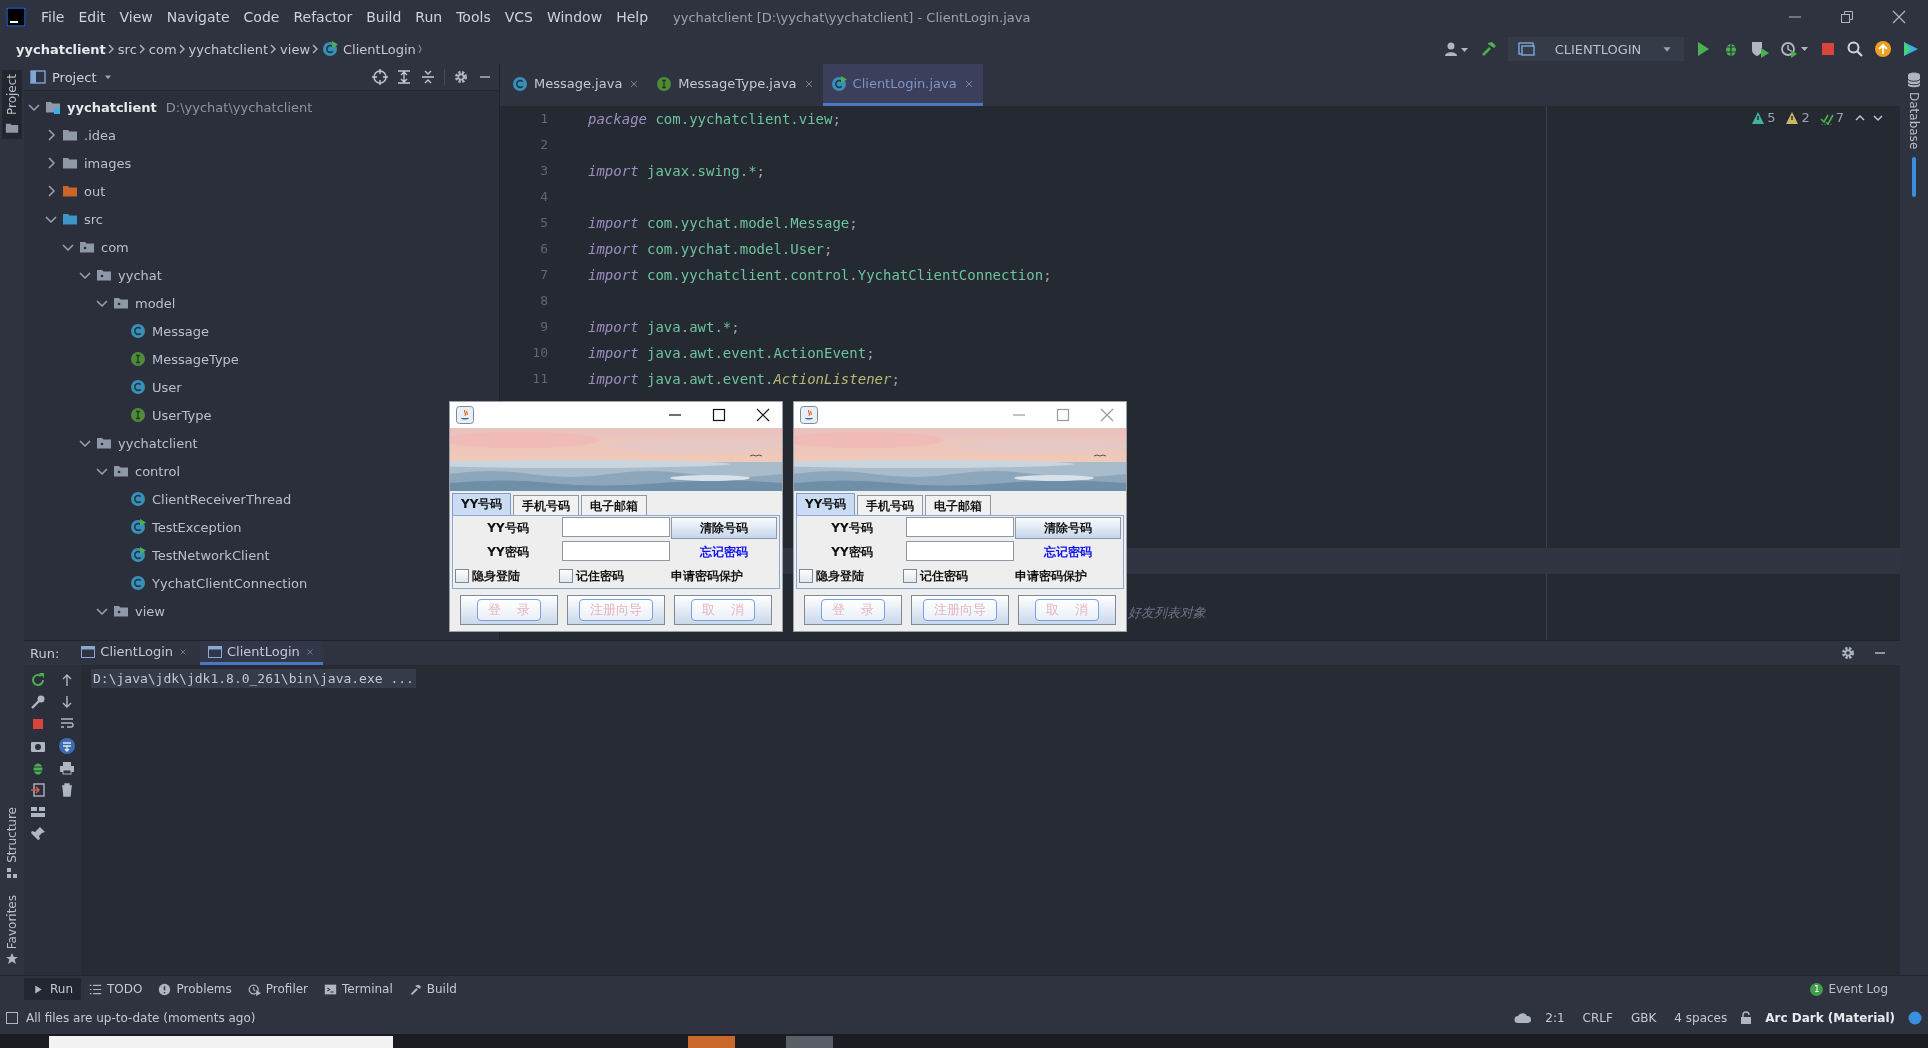 The width and height of the screenshot is (1928, 1048). Describe the element at coordinates (38, 680) in the screenshot. I see `rerun-icon` at that location.